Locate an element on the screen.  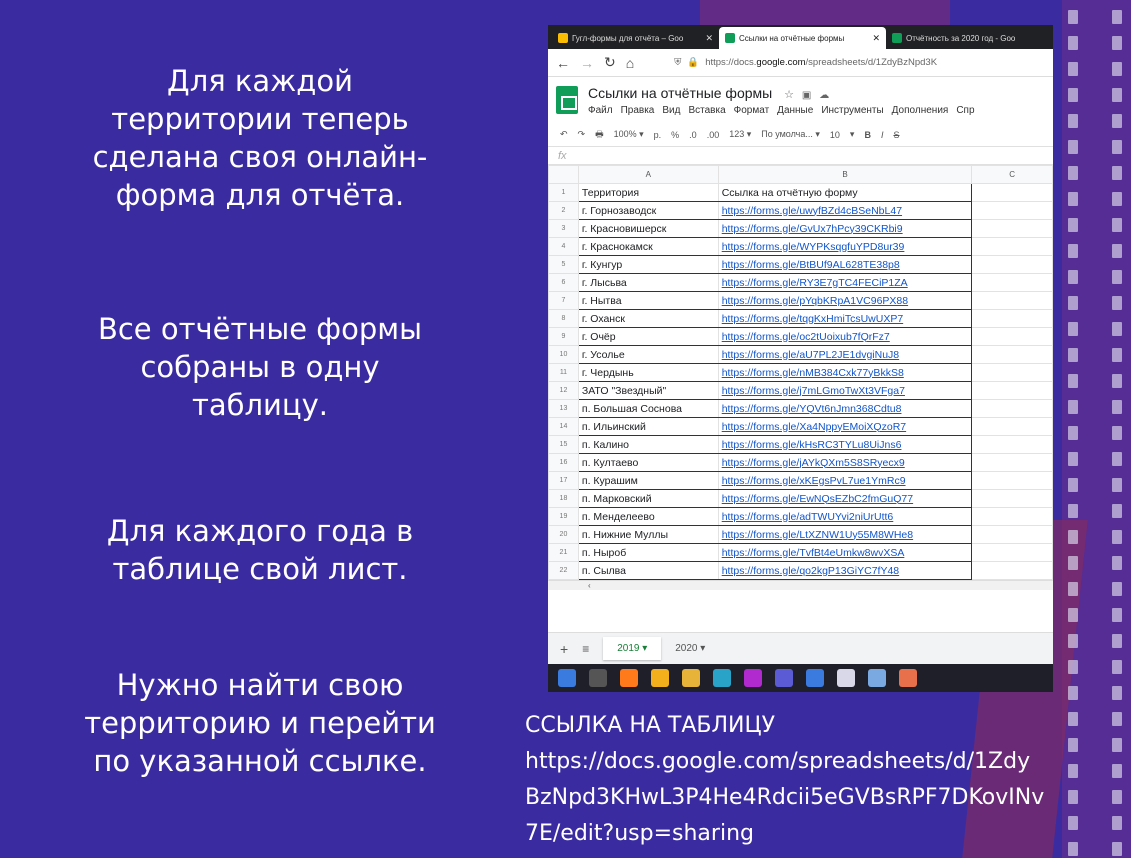
toolbar-button: 10 is located at coordinates (835, 135).